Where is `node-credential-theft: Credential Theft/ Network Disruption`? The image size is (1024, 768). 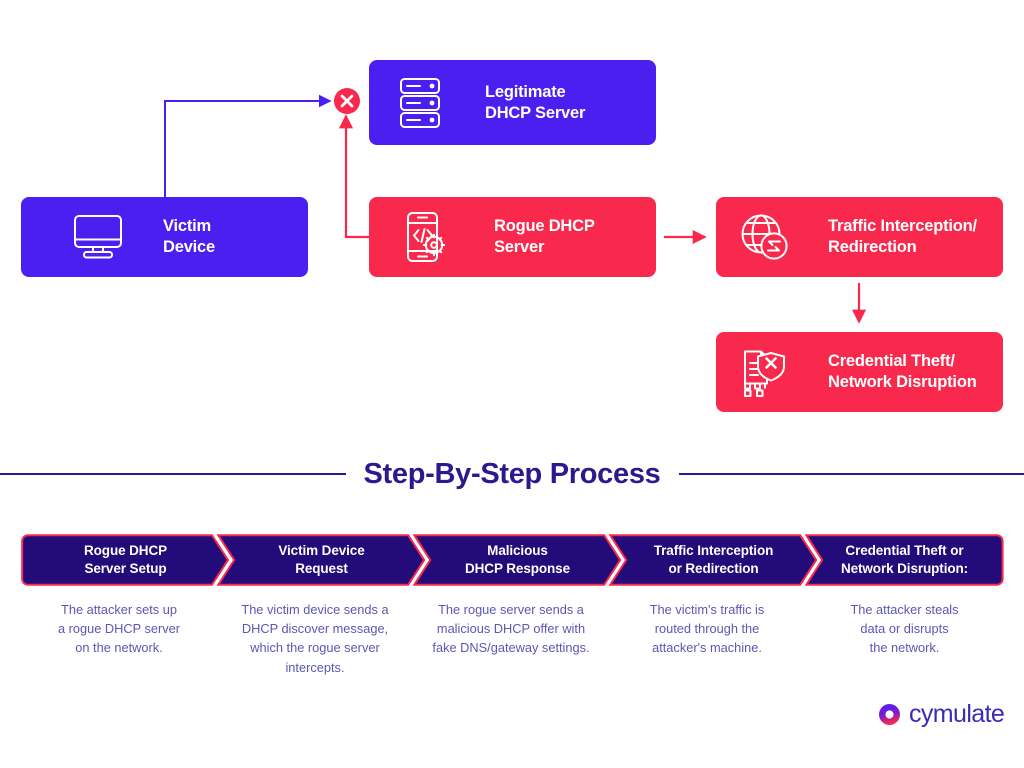
node-credential-theft: Credential Theft/ Network Disruption is located at coordinates (859, 372).